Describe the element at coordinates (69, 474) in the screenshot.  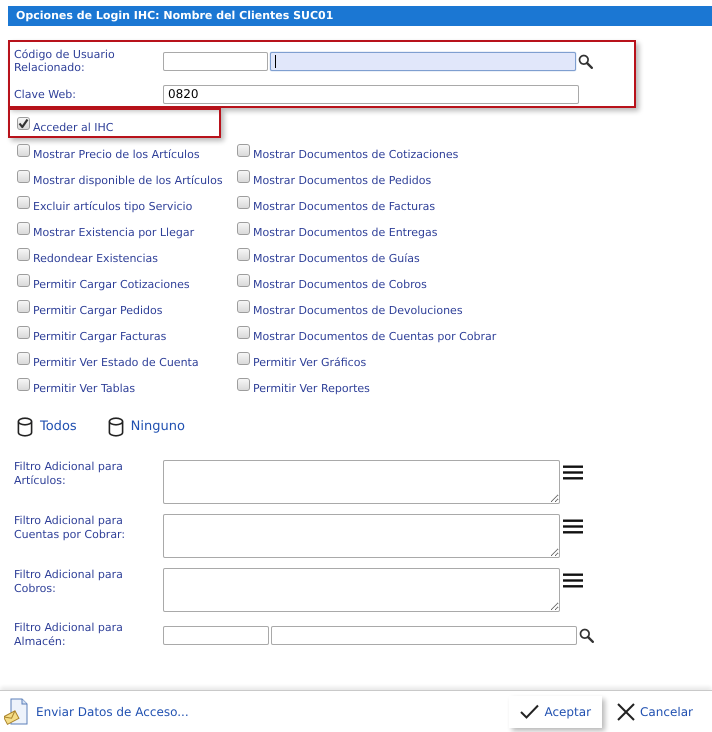
I see `field-label: Filtro Adicional para Artículos:` at that location.